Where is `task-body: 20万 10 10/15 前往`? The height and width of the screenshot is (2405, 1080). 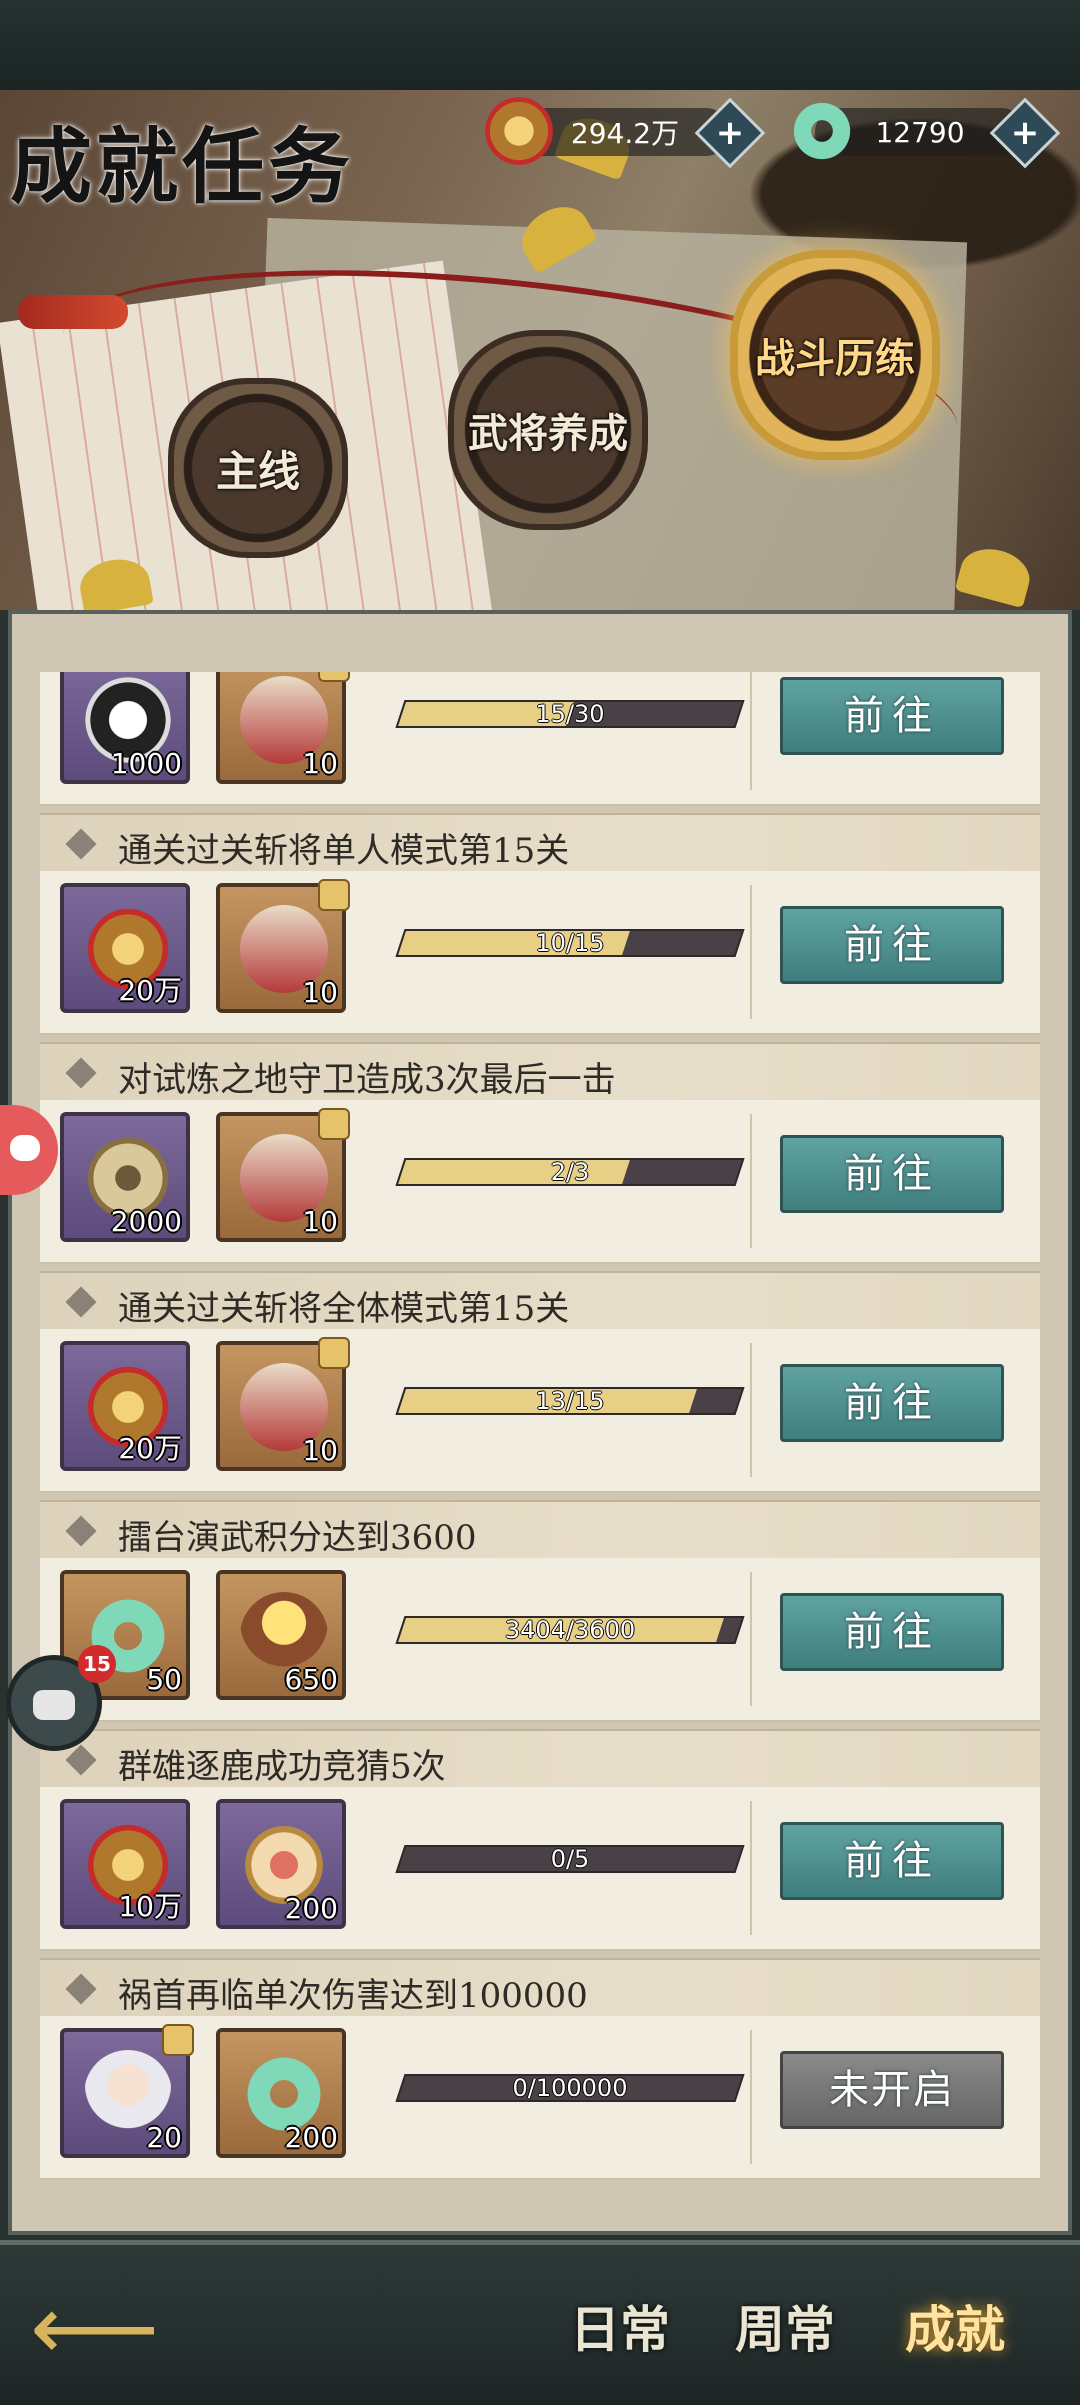 task-body: 20万 10 10/15 前往 is located at coordinates (540, 953).